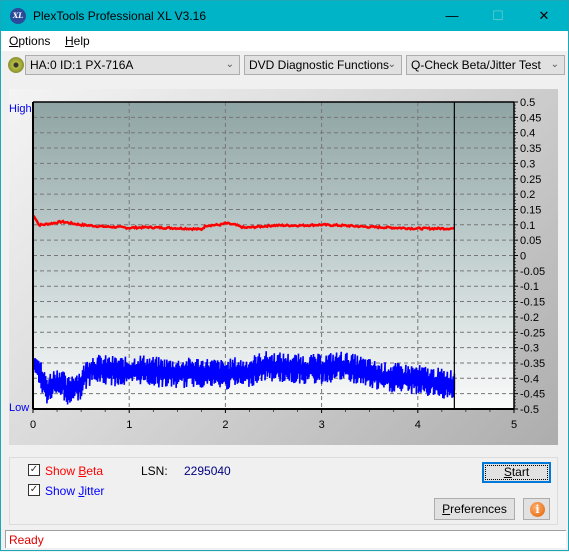 The image size is (569, 552). What do you see at coordinates (527, 134) in the screenshot?
I see `y-tick-label: 0.4` at bounding box center [527, 134].